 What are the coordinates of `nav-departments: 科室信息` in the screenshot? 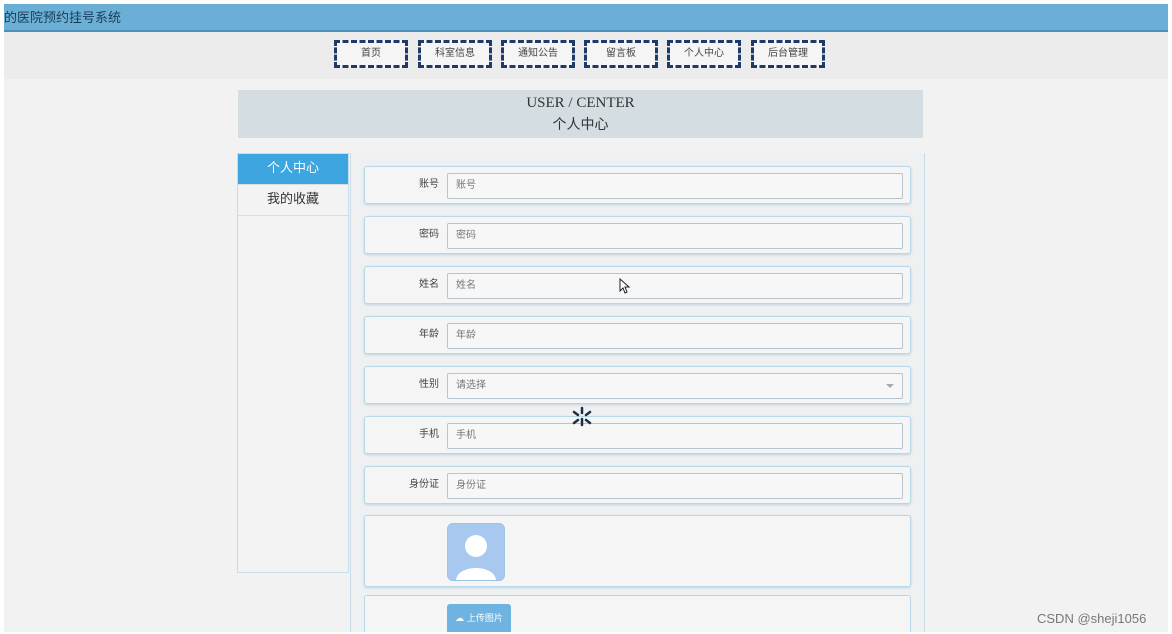 It's located at (455, 54).